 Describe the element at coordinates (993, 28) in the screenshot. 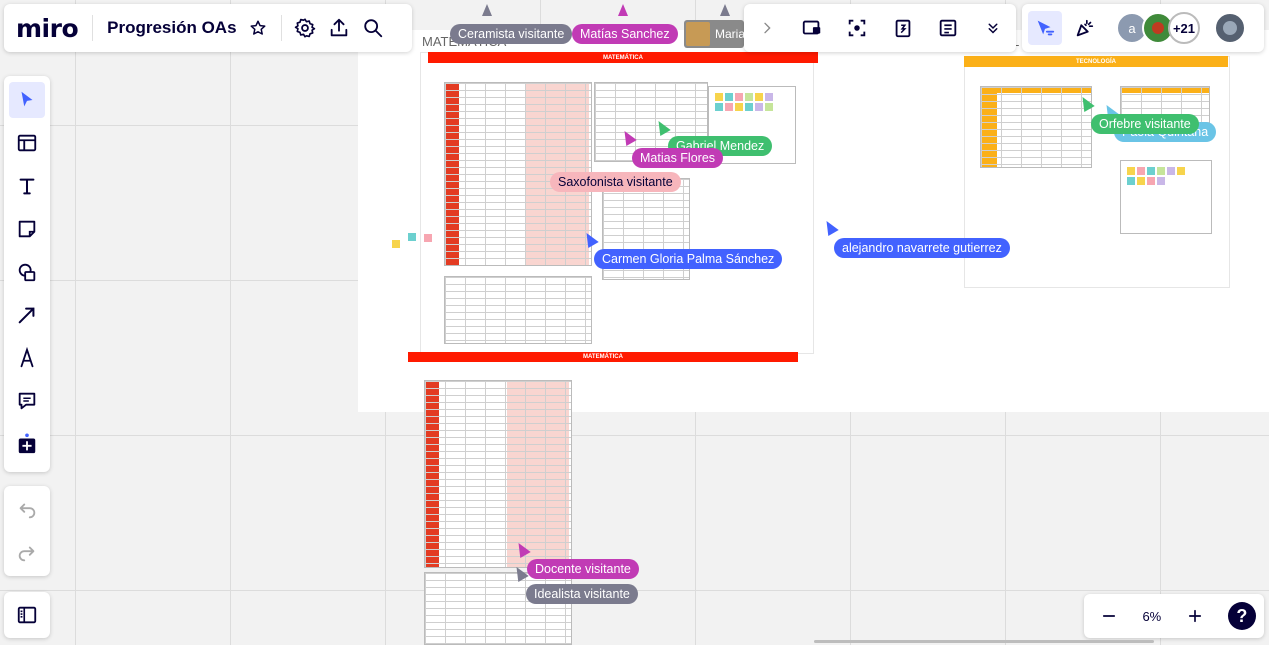

I see `double-chevron-down-icon` at that location.